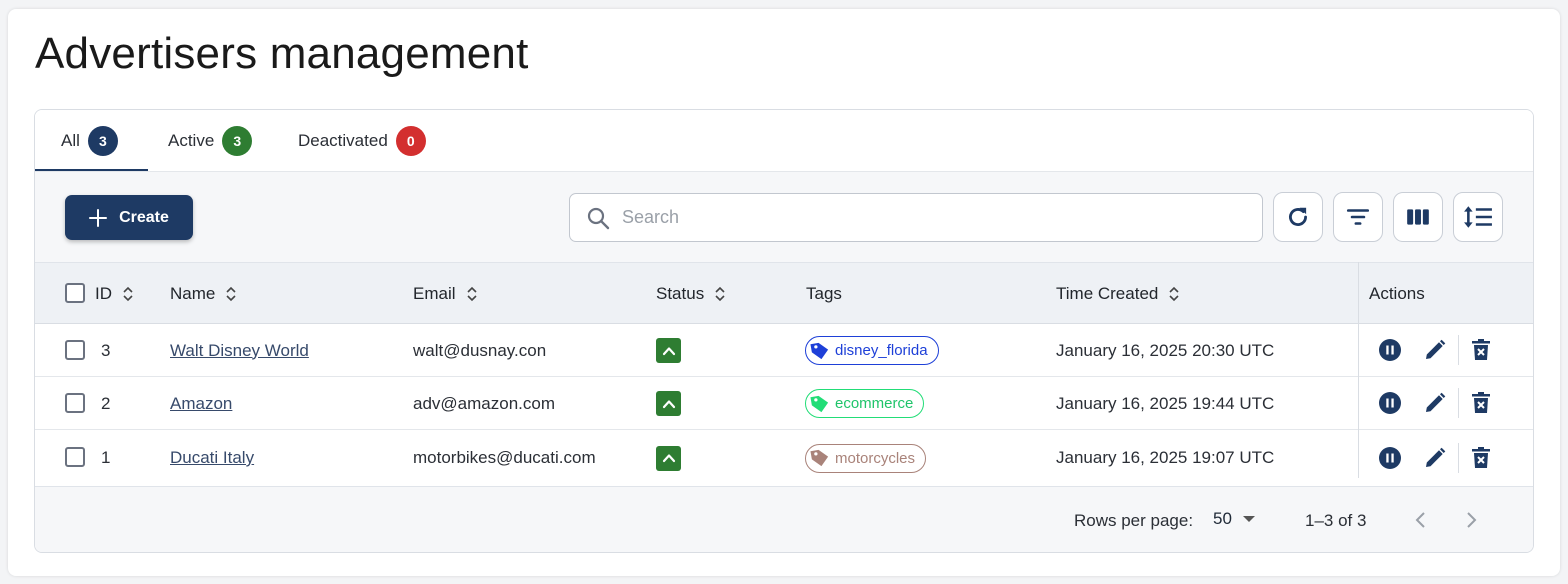 This screenshot has height=584, width=1568. Describe the element at coordinates (144, 217) in the screenshot. I see `create-button-label: Create` at that location.